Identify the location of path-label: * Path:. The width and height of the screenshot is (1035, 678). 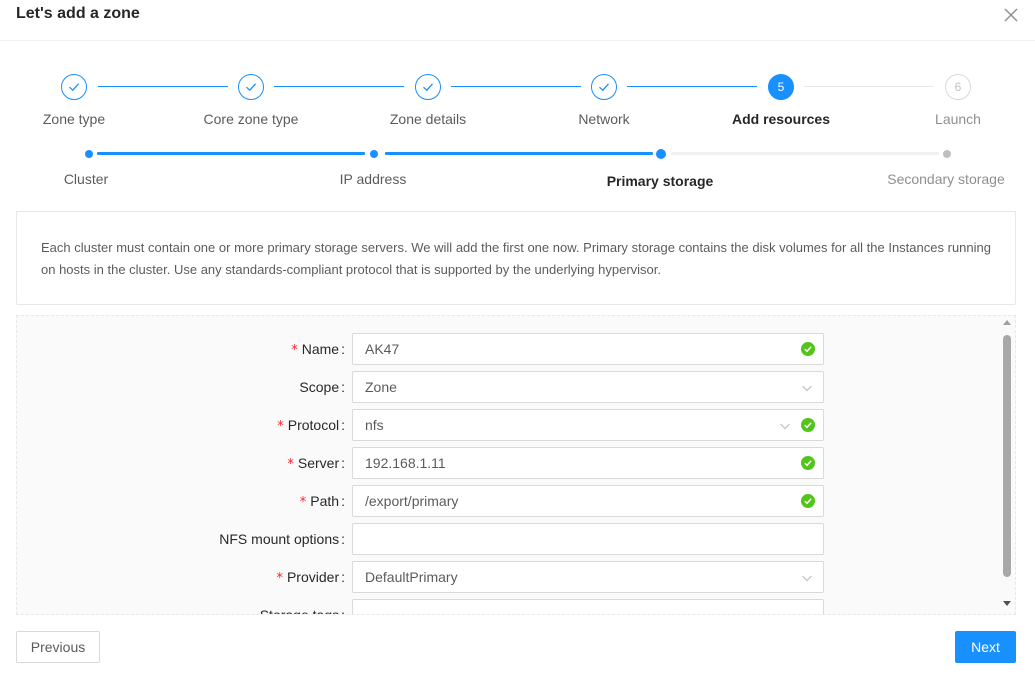
(322, 501).